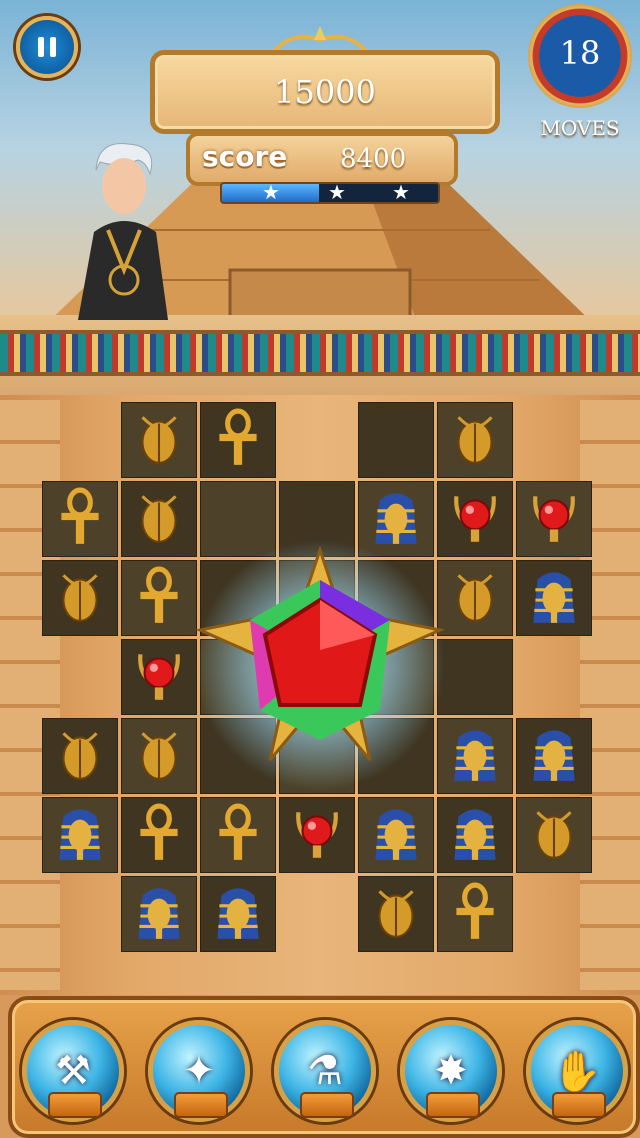 This screenshot has height=1138, width=640. Describe the element at coordinates (451, 1071) in the screenshot. I see `color-bomb-icon: ✸` at that location.